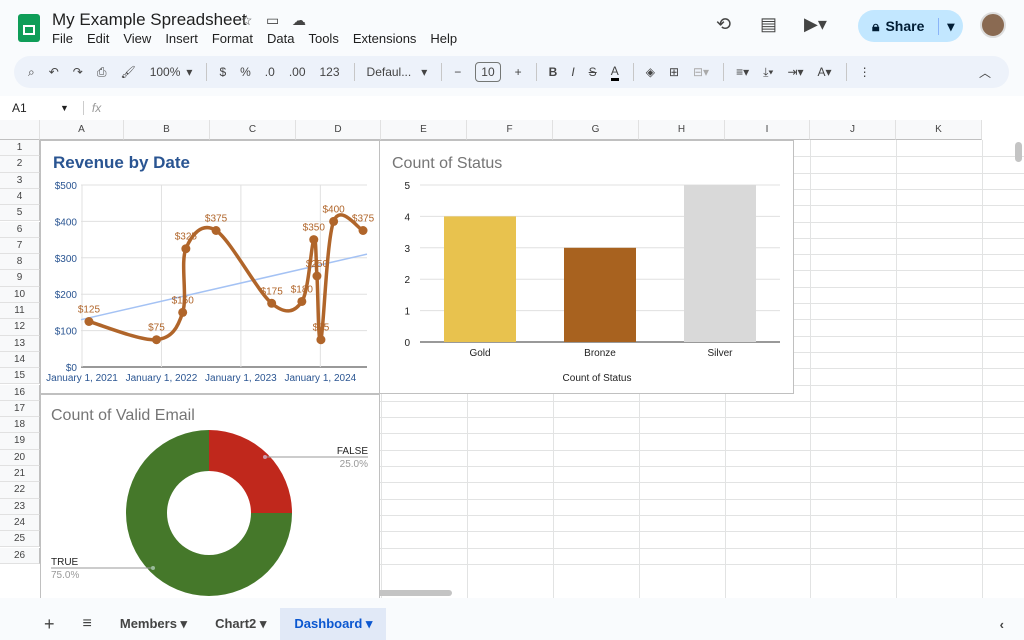 This screenshot has height=640, width=1024. What do you see at coordinates (20, 457) in the screenshot?
I see `row-header: 20` at bounding box center [20, 457].